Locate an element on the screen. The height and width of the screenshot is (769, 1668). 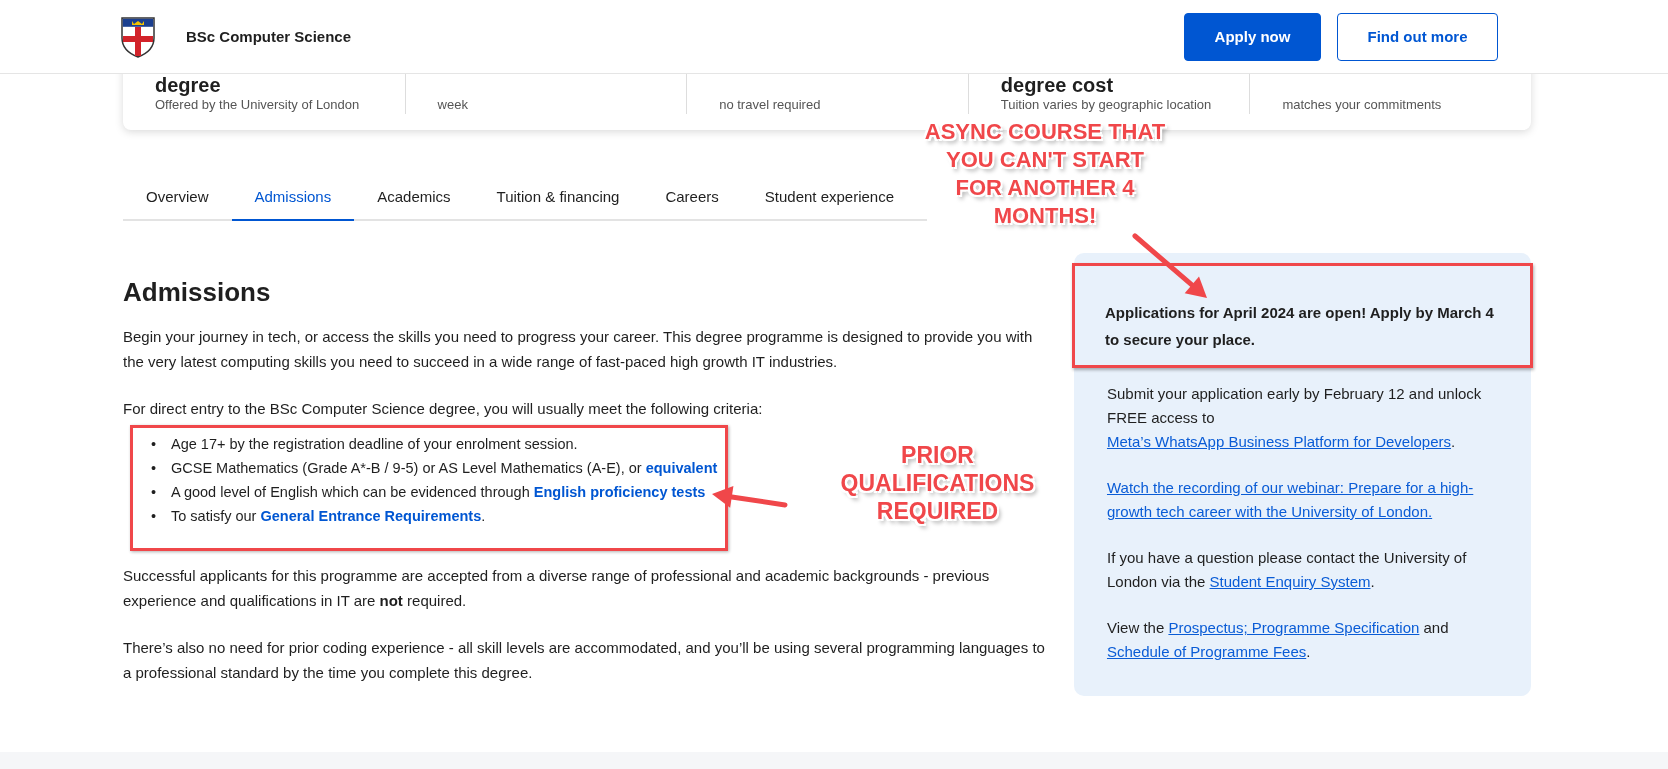
text-link: English proficiency tests is located at coordinates (619, 492).